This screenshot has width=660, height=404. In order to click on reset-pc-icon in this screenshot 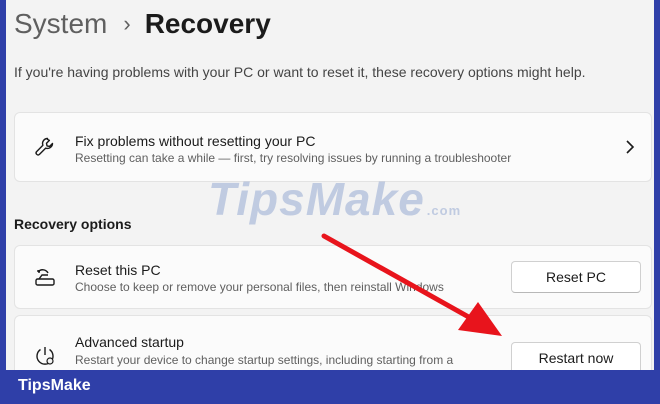, I will do `click(45, 277)`.